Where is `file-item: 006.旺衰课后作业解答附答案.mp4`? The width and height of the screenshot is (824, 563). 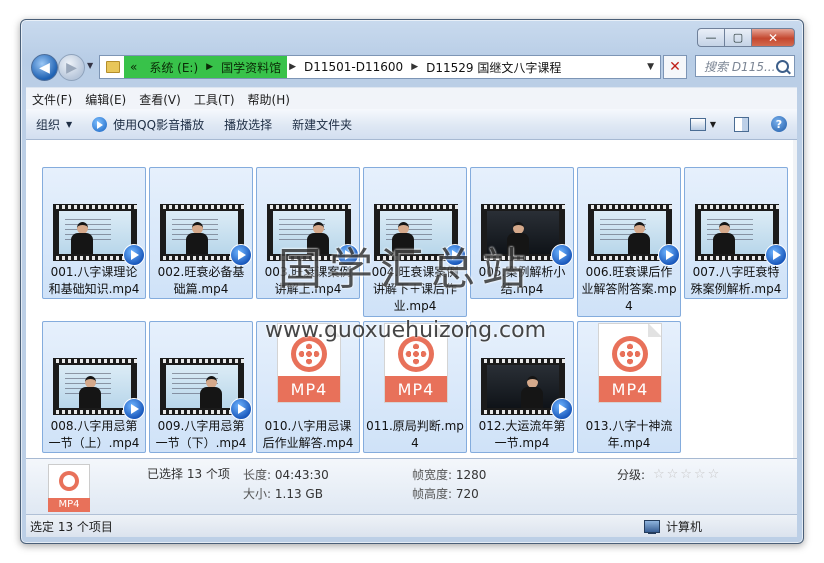 file-item: 006.旺衰课后作业解答附答案.mp4 is located at coordinates (629, 242).